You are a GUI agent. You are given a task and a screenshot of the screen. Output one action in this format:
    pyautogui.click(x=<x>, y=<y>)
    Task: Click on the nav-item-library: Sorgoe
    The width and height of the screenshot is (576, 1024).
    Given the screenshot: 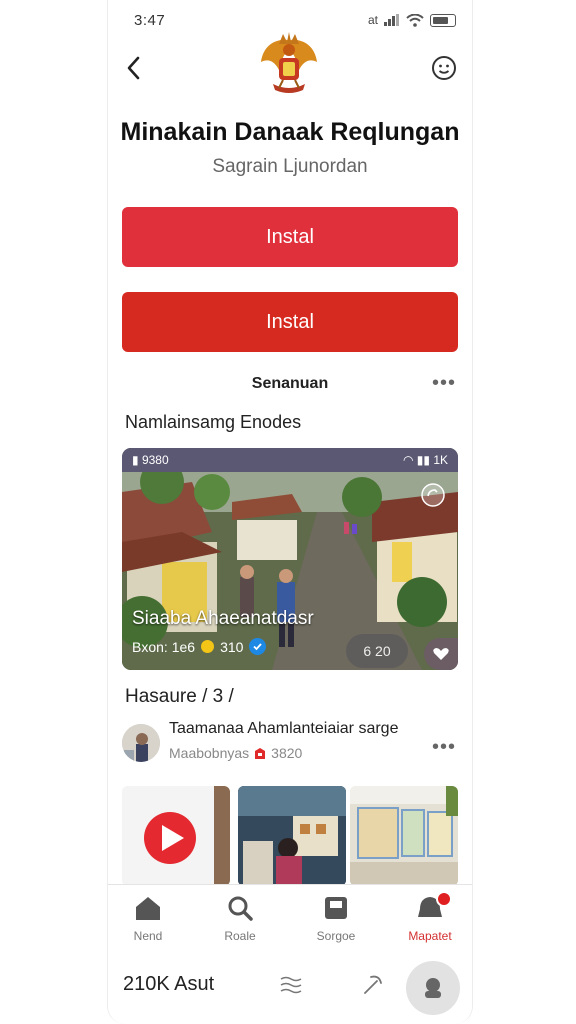 What is the action you would take?
    pyautogui.click(x=336, y=918)
    